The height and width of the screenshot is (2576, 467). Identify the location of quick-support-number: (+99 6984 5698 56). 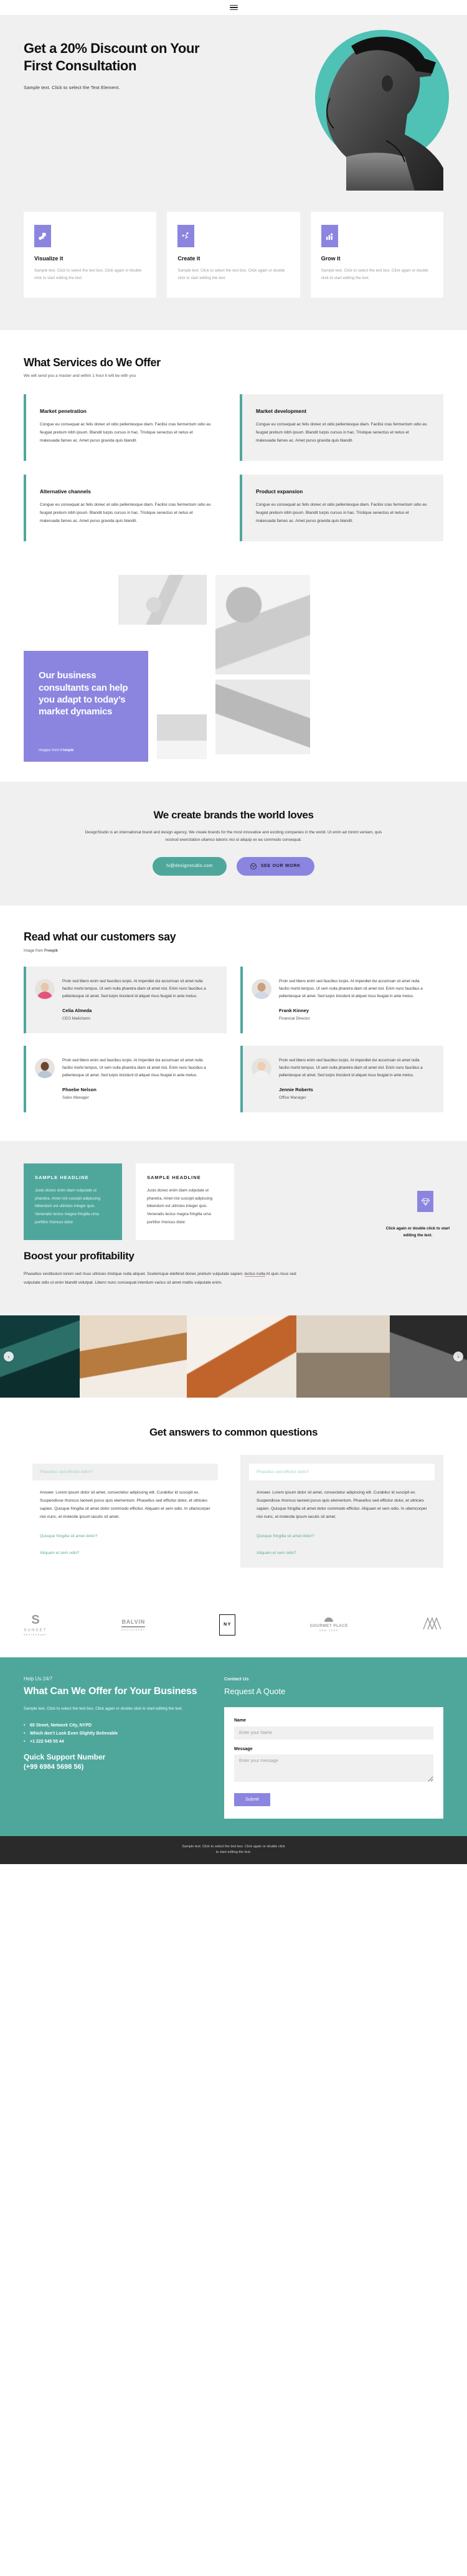
(117, 1767).